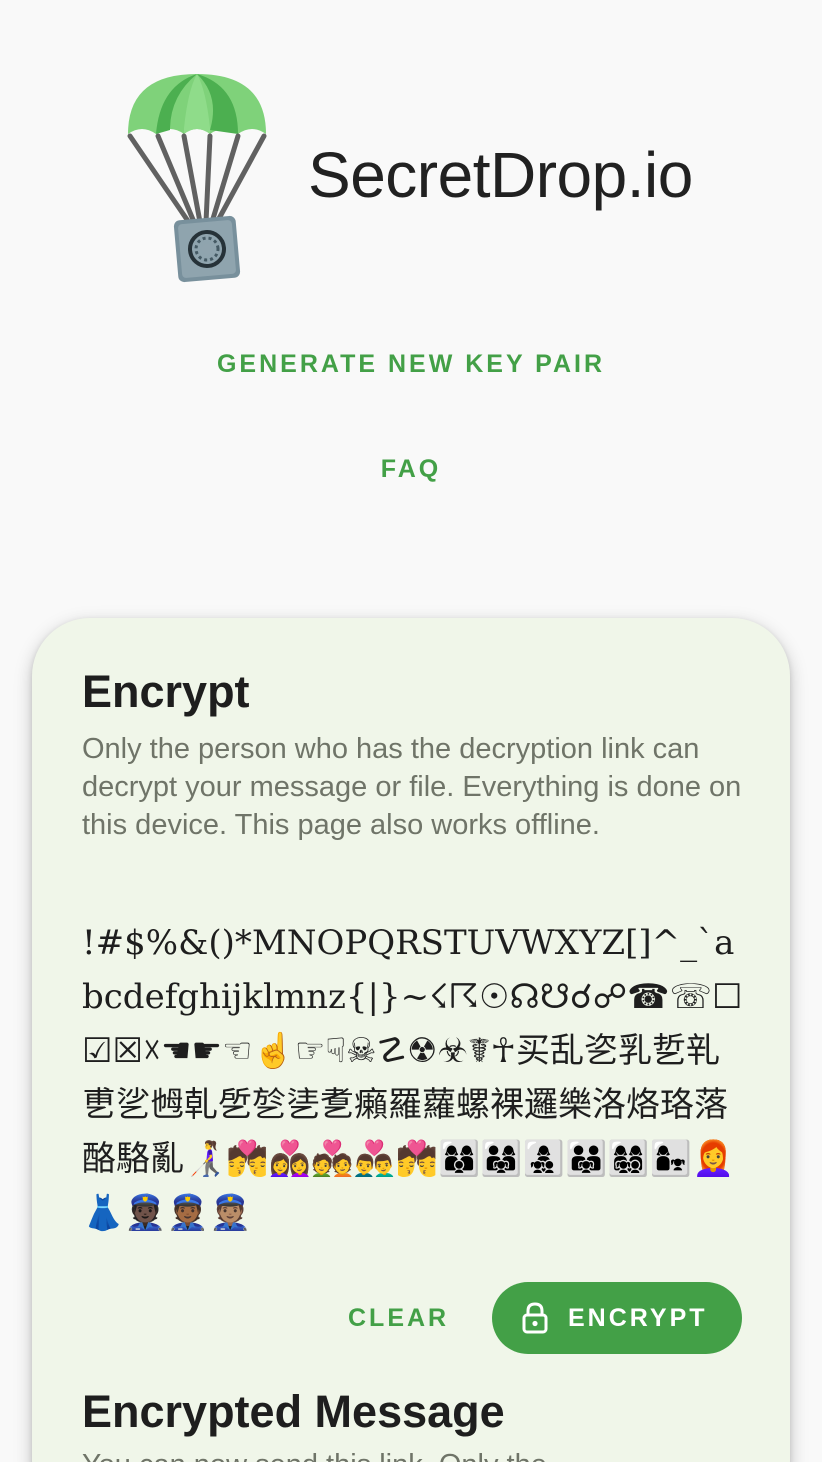 The image size is (822, 1462). I want to click on encrypt-button-label: ENCRYPT, so click(638, 1318).